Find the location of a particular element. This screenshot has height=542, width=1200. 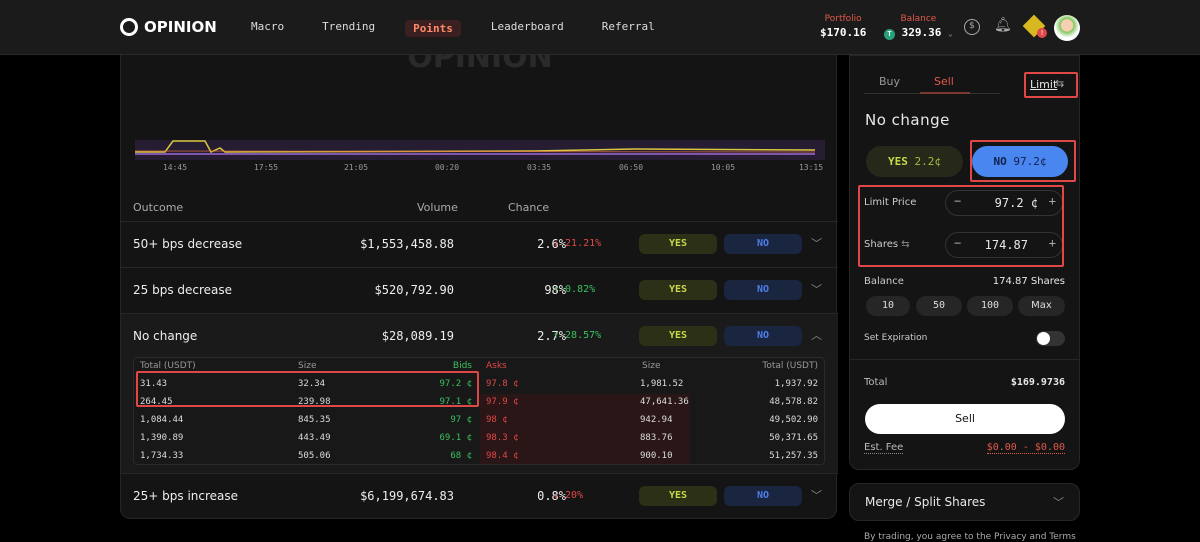

bid-size: 505.06 is located at coordinates (314, 456).